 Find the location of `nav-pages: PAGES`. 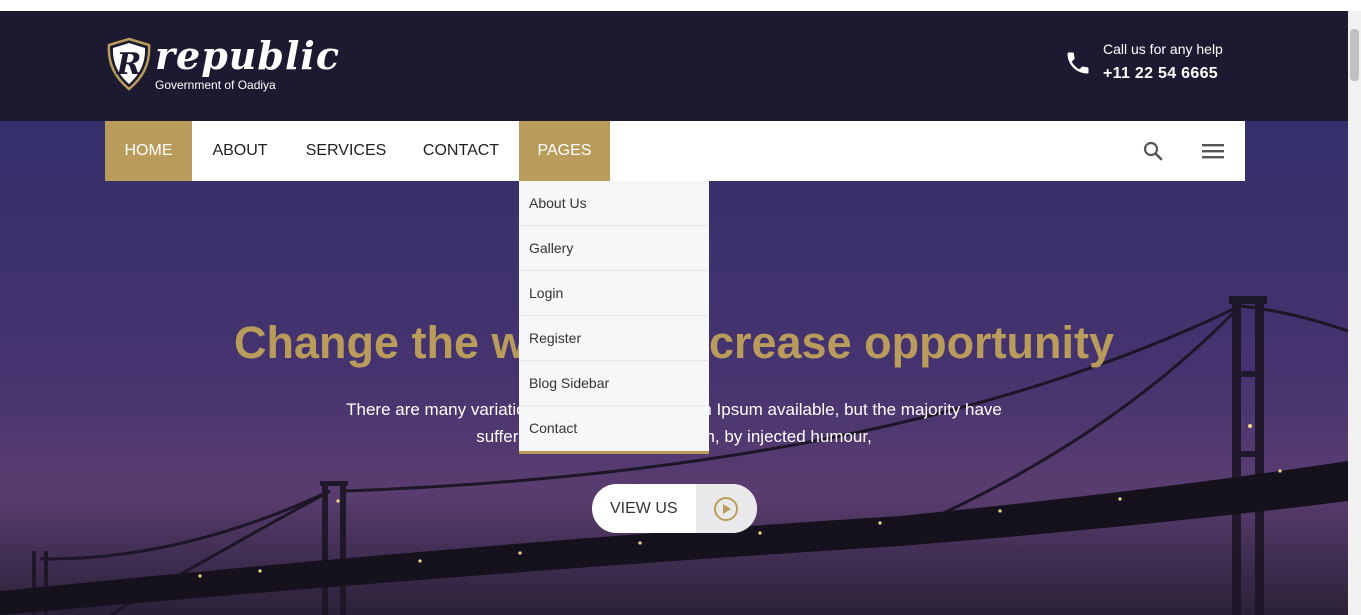

nav-pages: PAGES is located at coordinates (564, 151).